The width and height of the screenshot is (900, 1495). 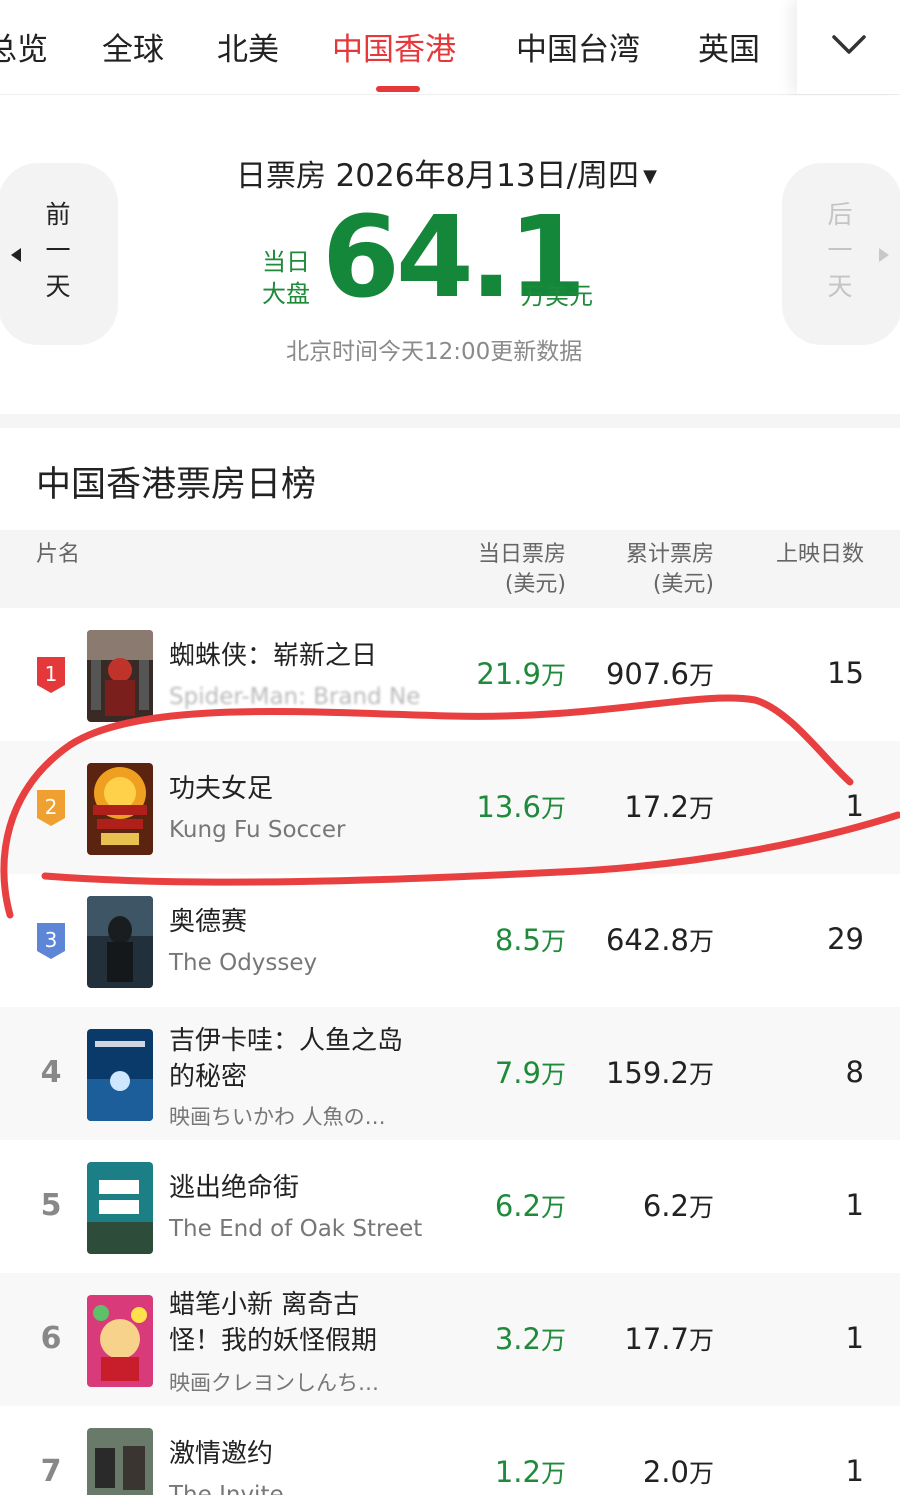 What do you see at coordinates (281, 176) in the screenshot?
I see `date-label: 日票房` at bounding box center [281, 176].